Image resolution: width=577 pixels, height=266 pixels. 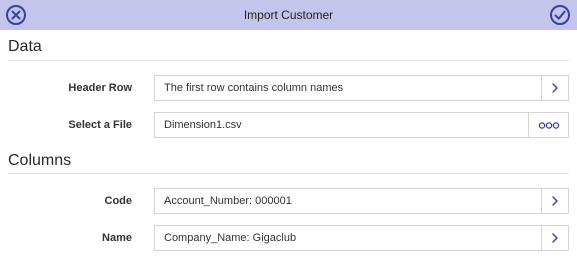 I want to click on header-row-field: The first row contains column names, so click(x=361, y=88).